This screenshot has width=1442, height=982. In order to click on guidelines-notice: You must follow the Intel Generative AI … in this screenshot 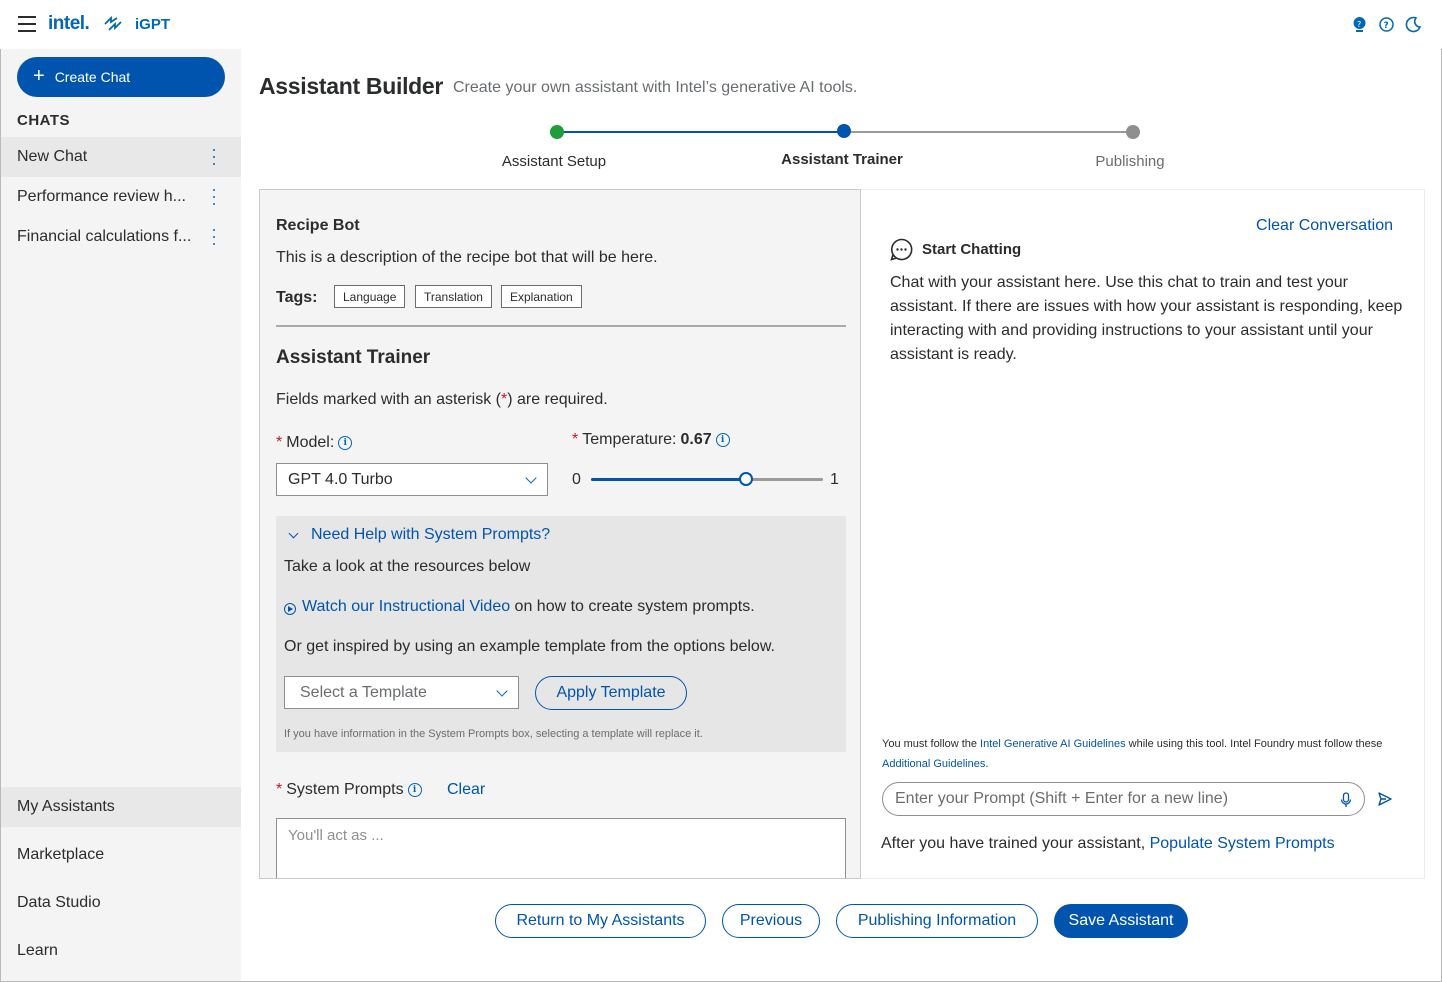, I will do `click(1142, 754)`.